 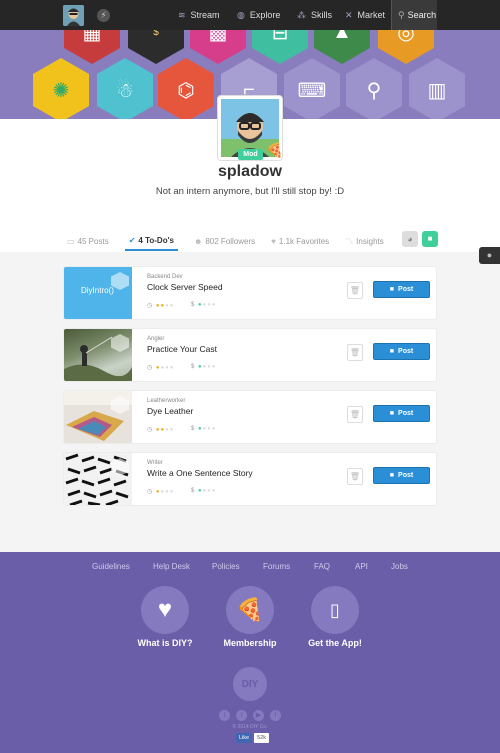 What do you see at coordinates (414, 15) in the screenshot?
I see `search-input: ⚲ Search` at bounding box center [414, 15].